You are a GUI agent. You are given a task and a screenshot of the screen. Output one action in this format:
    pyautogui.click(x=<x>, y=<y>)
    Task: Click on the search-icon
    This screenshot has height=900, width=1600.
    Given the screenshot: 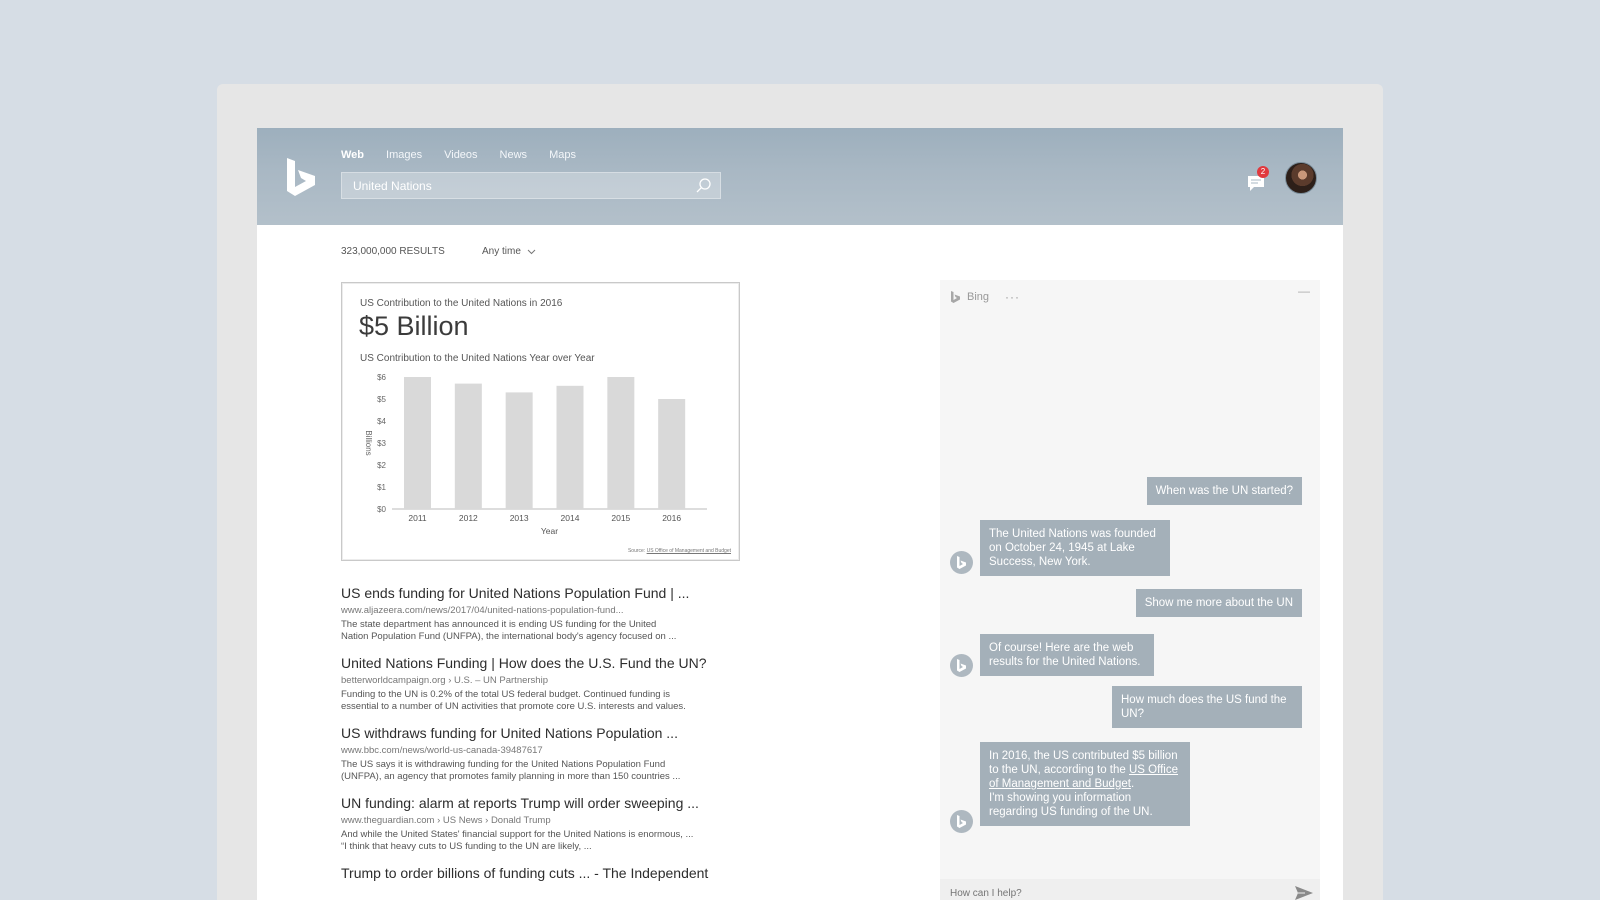 What is the action you would take?
    pyautogui.click(x=703, y=185)
    